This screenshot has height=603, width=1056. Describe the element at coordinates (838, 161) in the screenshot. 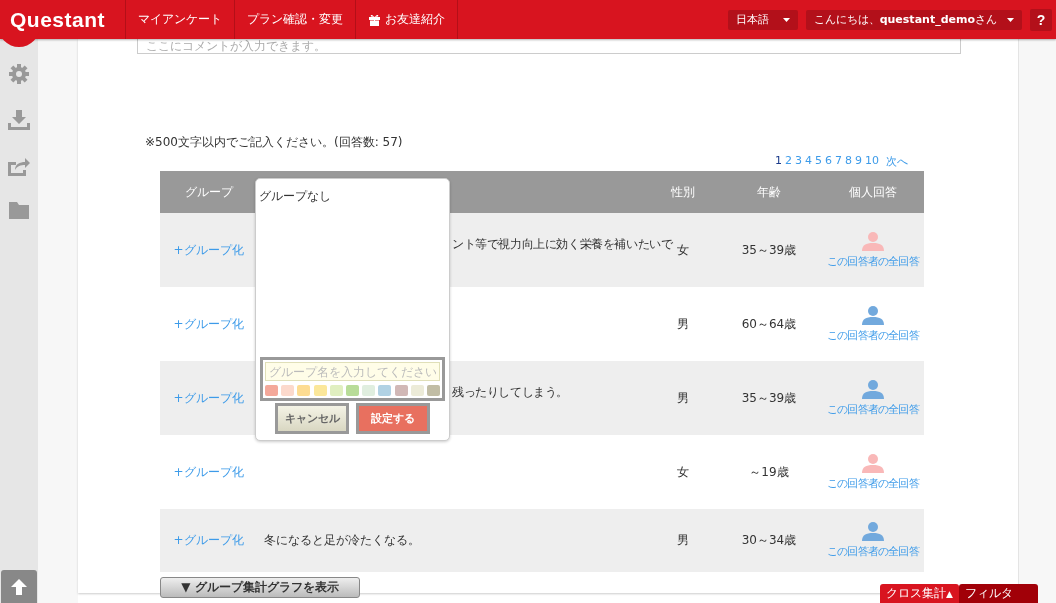

I see `page-link: 7` at that location.